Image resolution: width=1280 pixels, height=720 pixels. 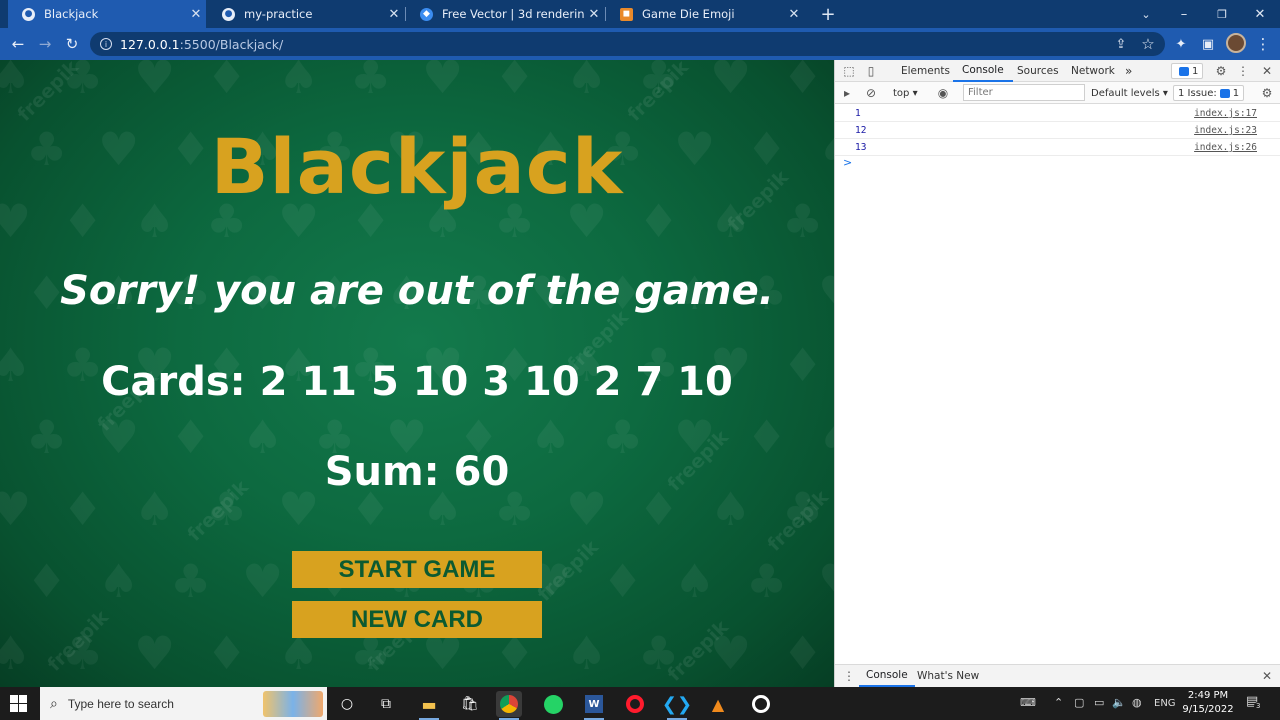 I want to click on log-value: 12, so click(x=861, y=130).